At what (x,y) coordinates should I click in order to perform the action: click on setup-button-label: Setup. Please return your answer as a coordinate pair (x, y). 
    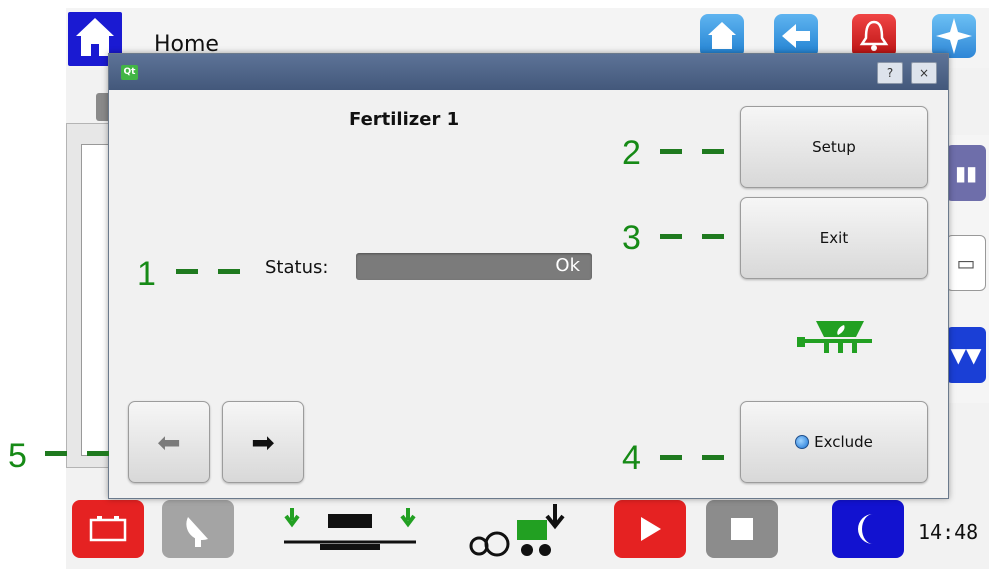
    Looking at the image, I should click on (834, 147).